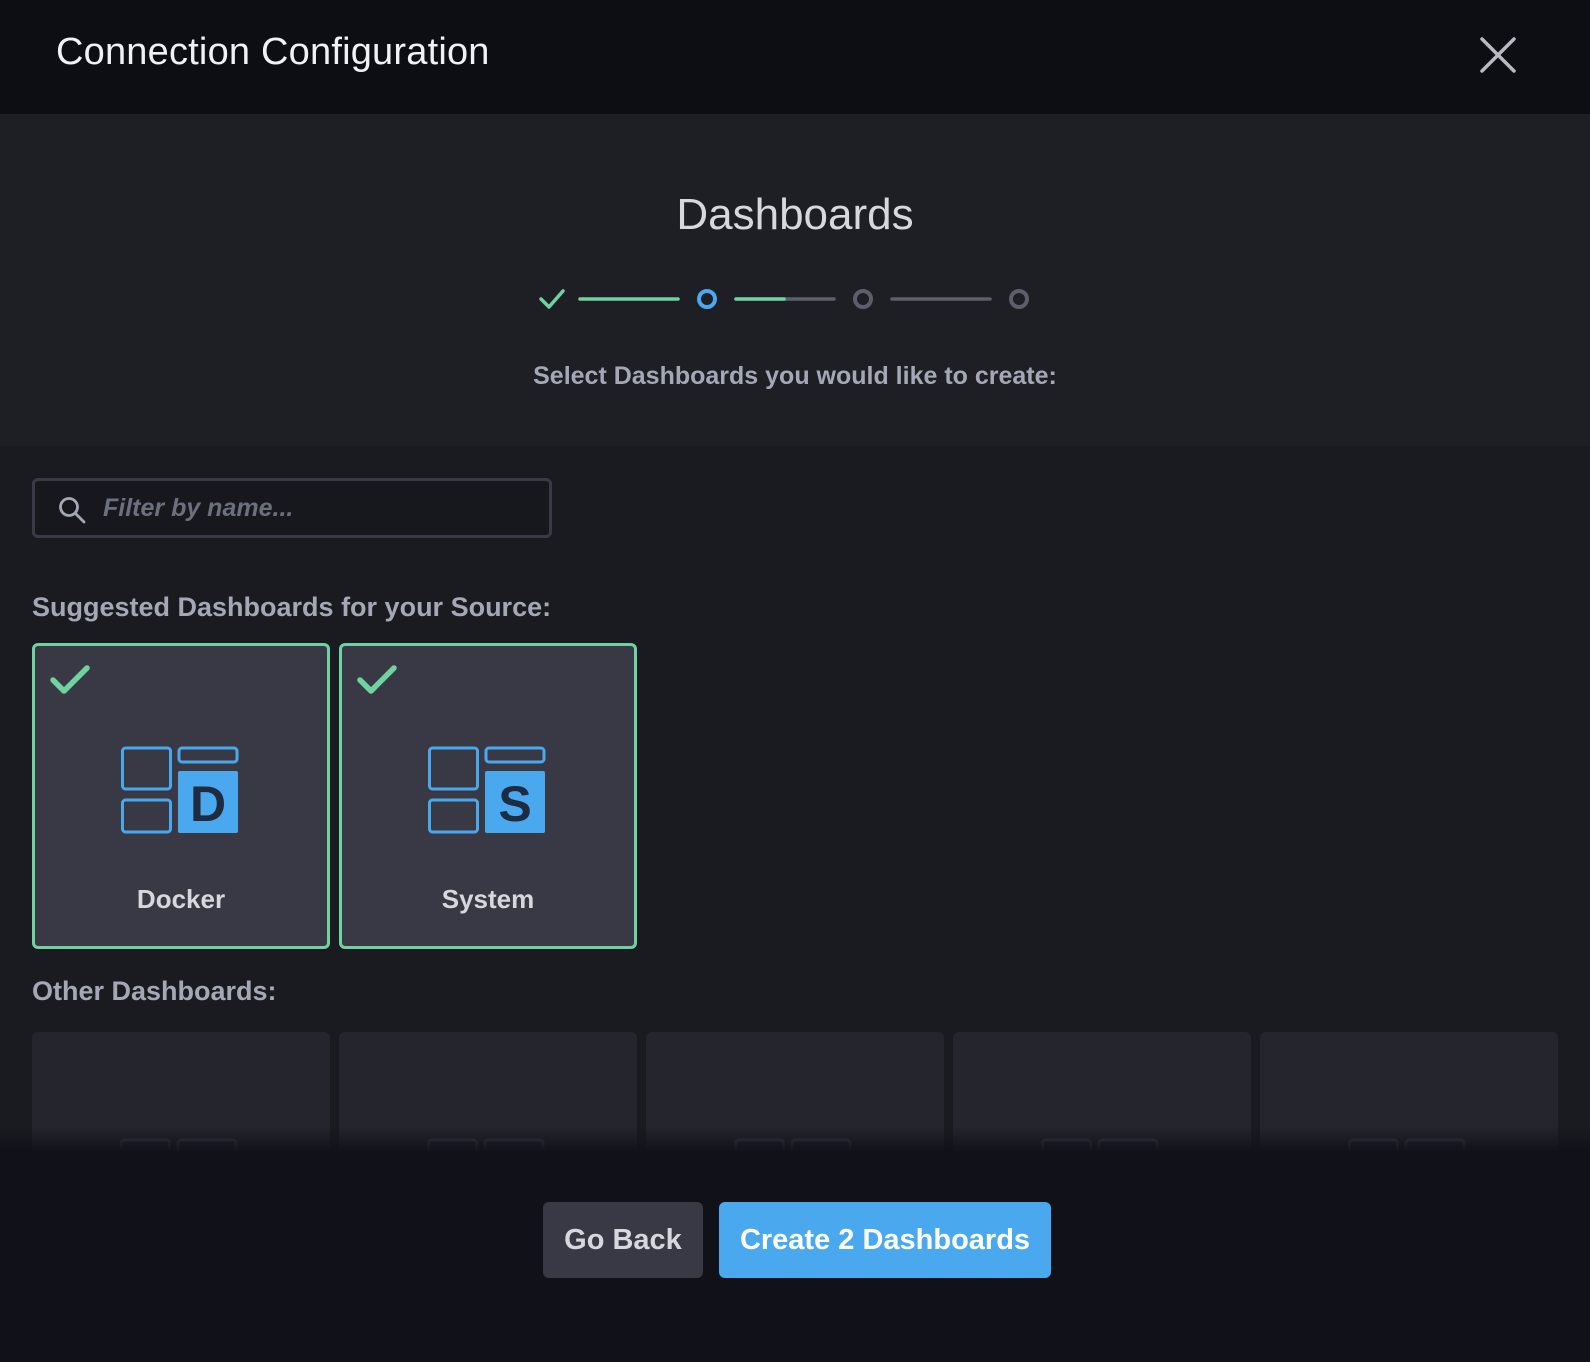  What do you see at coordinates (707, 299) in the screenshot?
I see `step-2-current-icon` at bounding box center [707, 299].